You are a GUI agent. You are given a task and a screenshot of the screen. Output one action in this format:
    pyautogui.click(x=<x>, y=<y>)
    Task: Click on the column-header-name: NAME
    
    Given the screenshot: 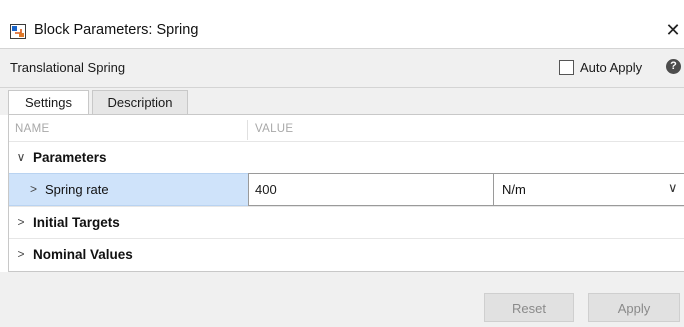 What is the action you would take?
    pyautogui.click(x=32, y=129)
    